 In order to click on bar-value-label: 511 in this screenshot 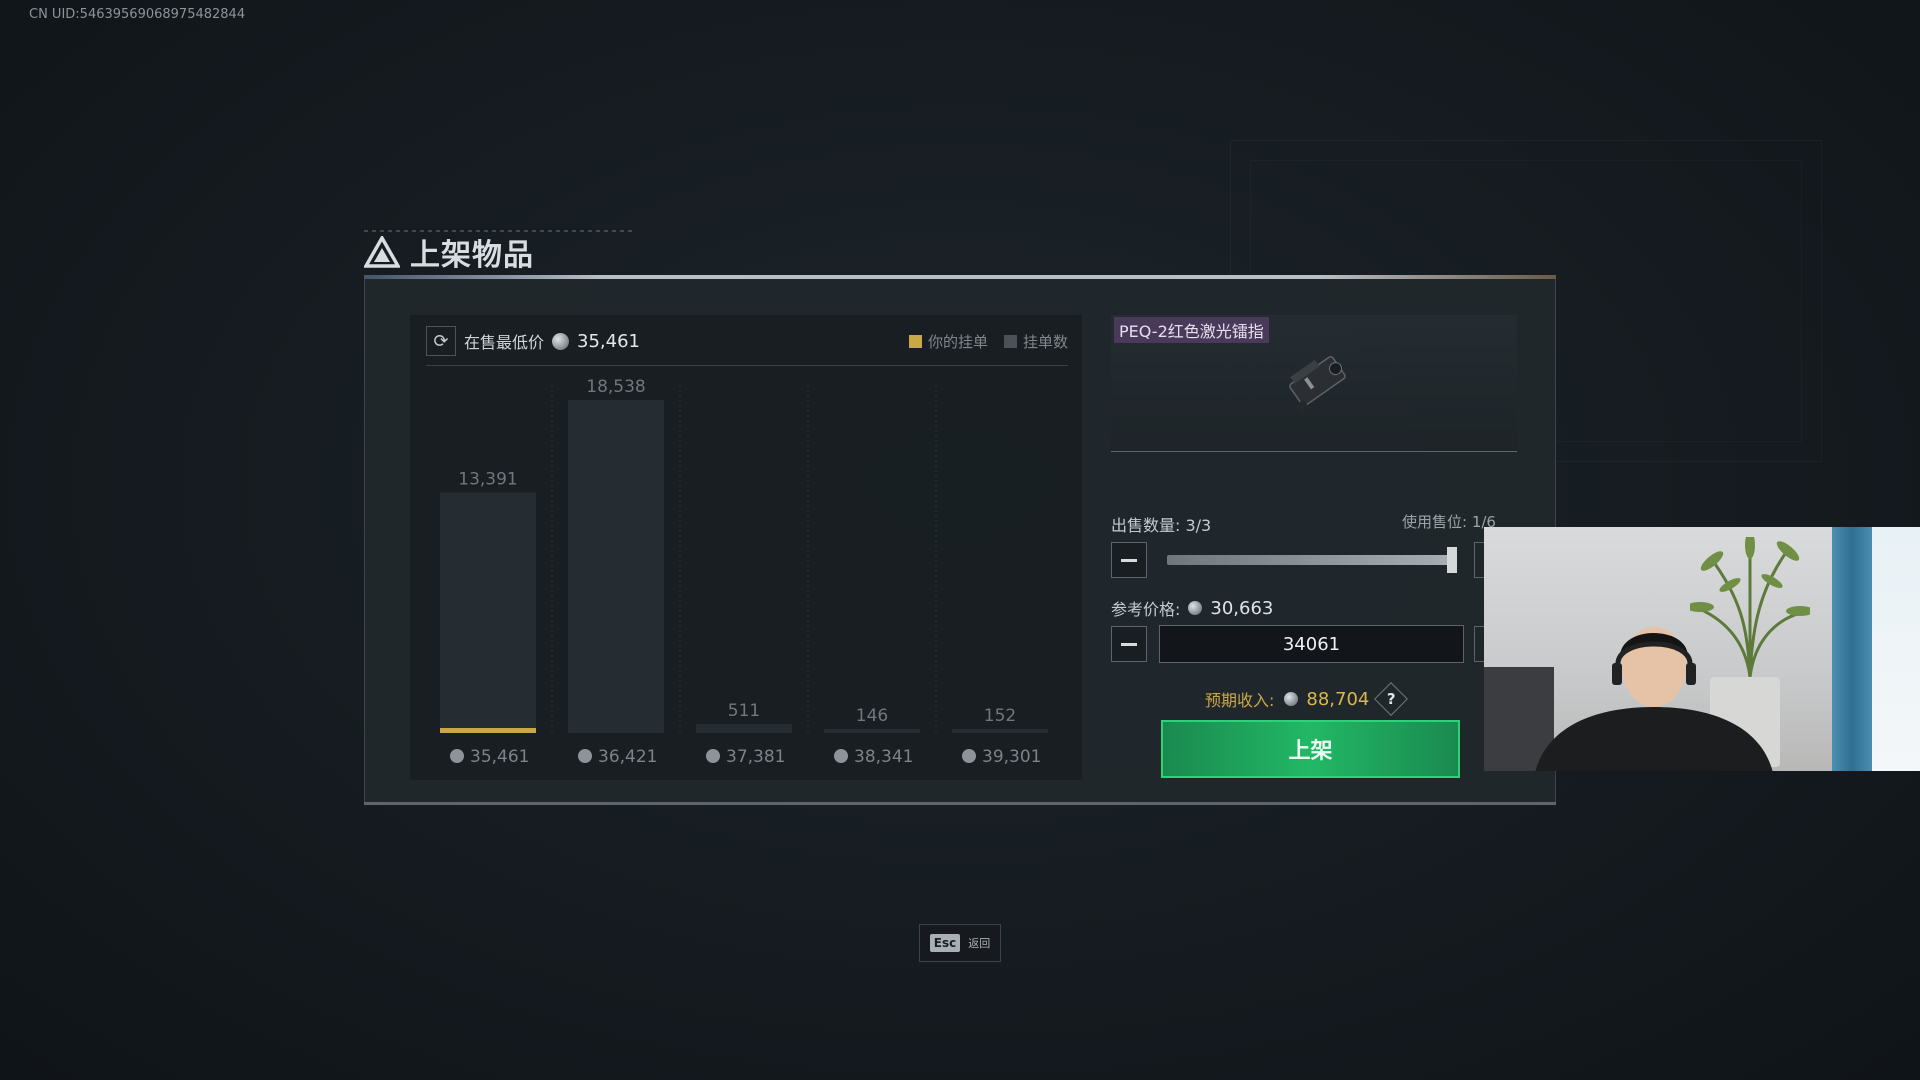, I will do `click(744, 711)`.